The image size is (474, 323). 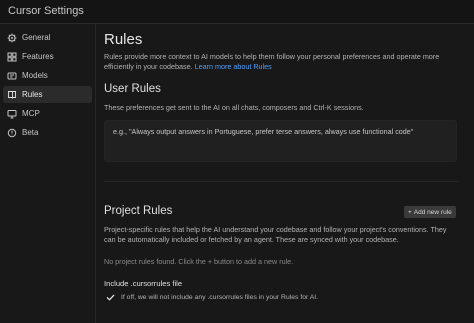 I want to click on mcp-icon, so click(x=12, y=114).